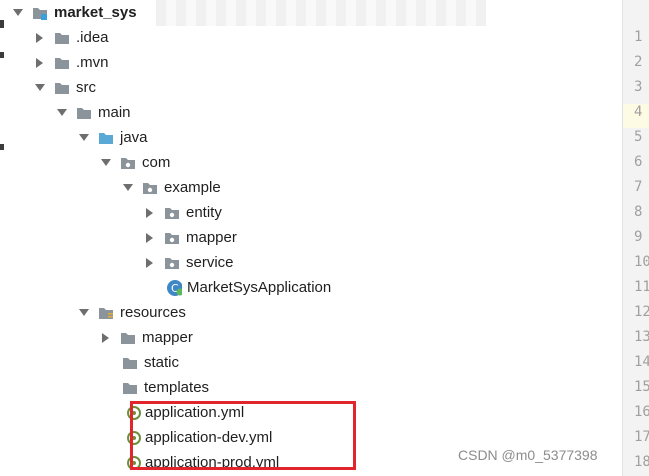  Describe the element at coordinates (174, 287) in the screenshot. I see `spring-class-icon: C` at that location.